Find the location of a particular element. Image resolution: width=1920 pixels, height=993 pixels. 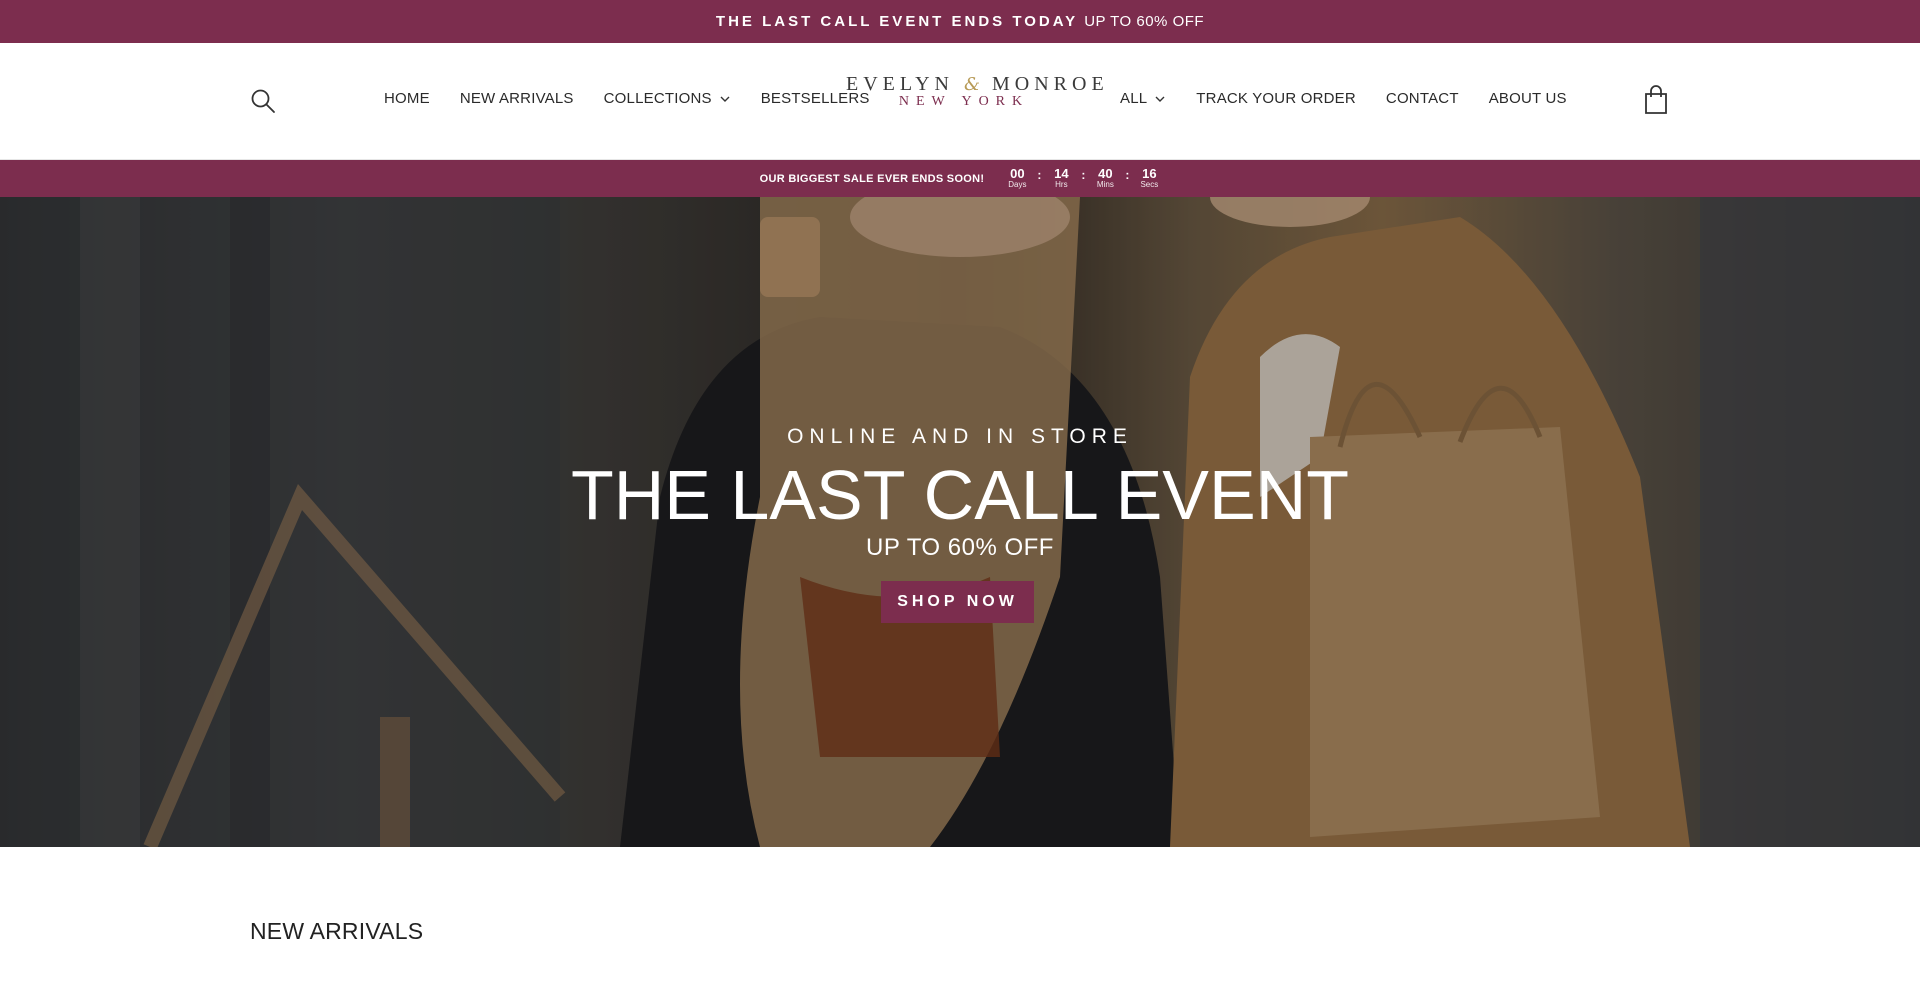

nav-label: TRACK YOUR ORDER is located at coordinates (1276, 98).